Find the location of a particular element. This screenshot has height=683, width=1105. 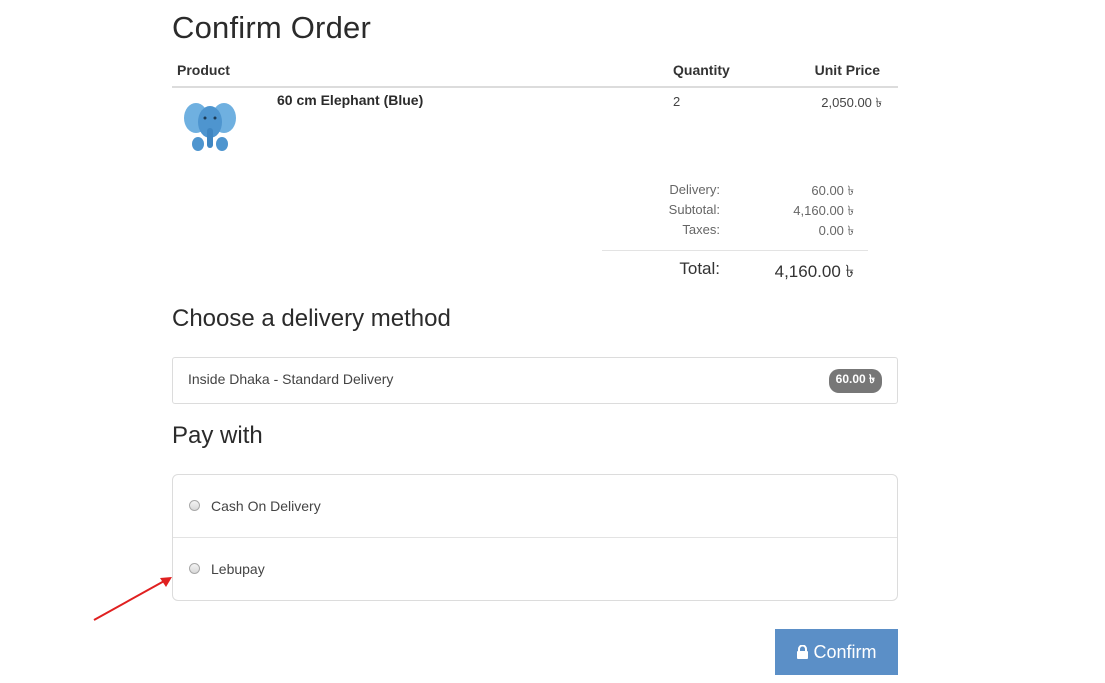

product-quantity: 2 is located at coordinates (677, 101).